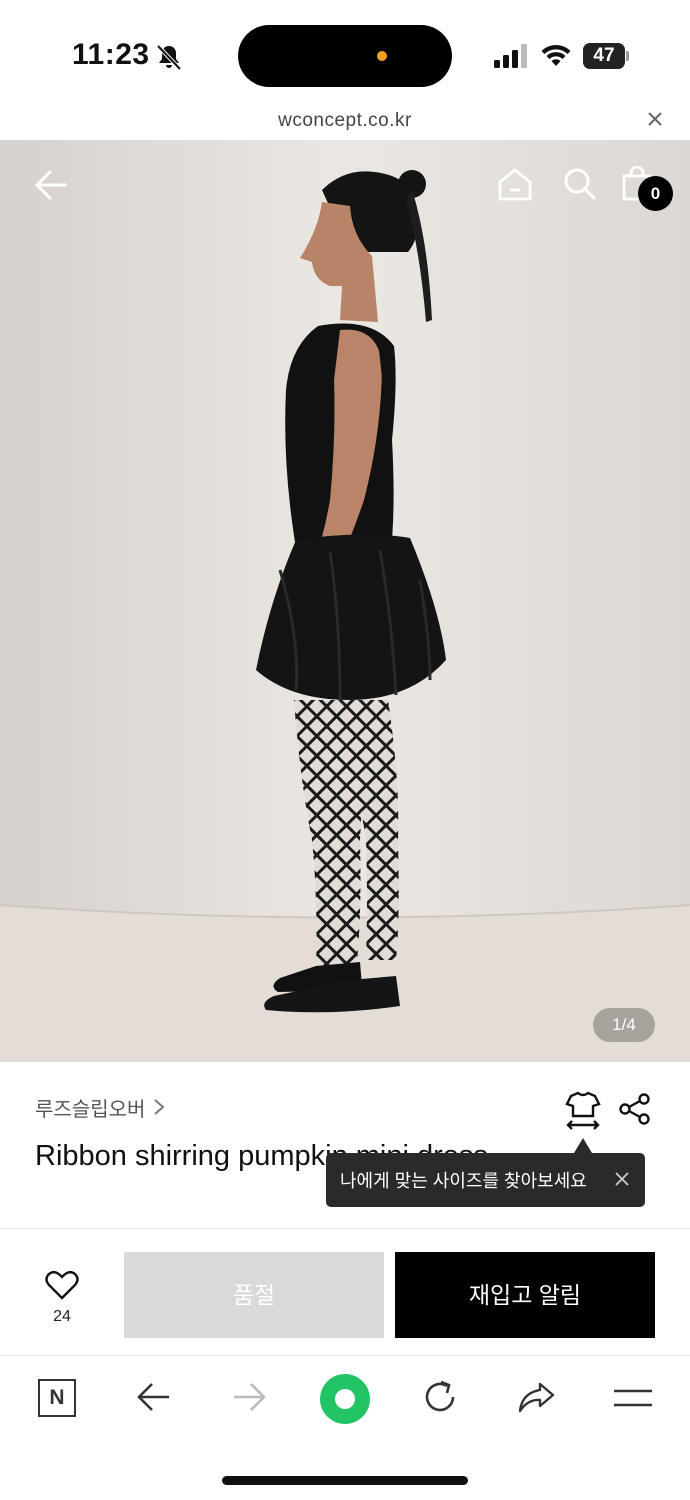 This screenshot has height=1500, width=690. Describe the element at coordinates (536, 1397) in the screenshot. I see `share-arrow-icon` at that location.